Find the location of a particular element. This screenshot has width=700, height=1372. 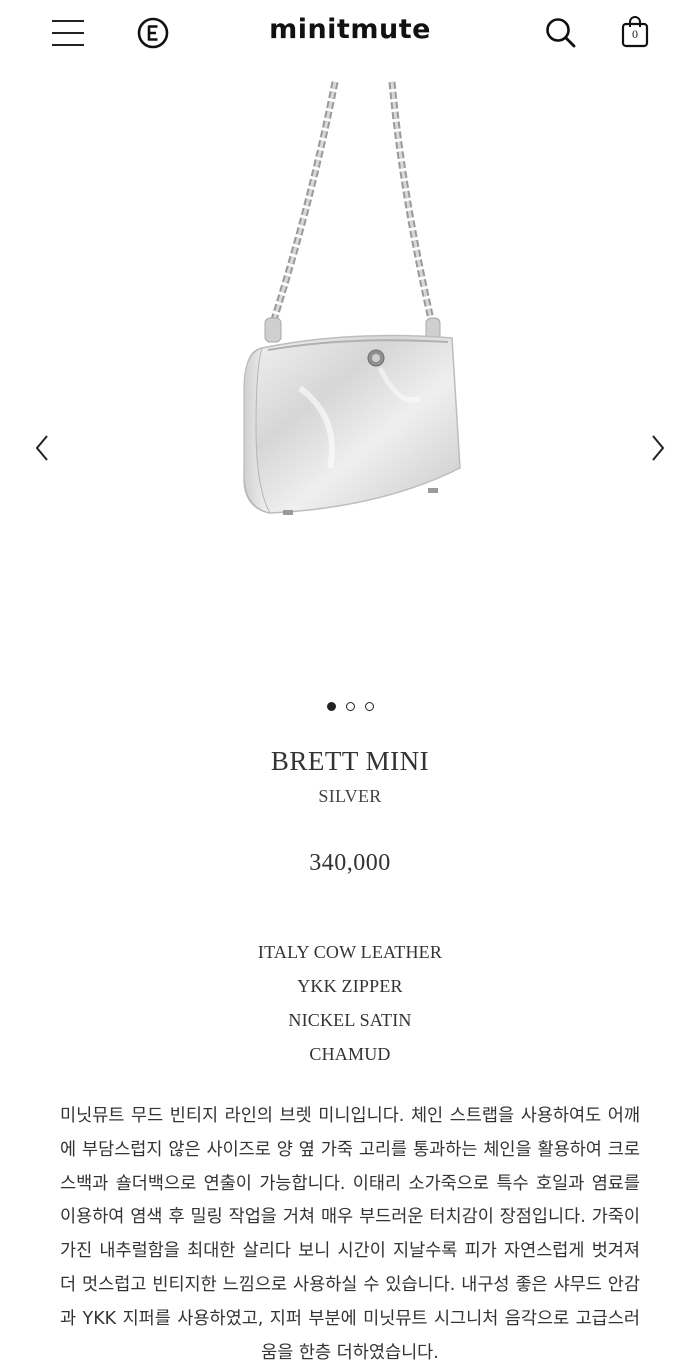

product-color: SILVER is located at coordinates (350, 796).